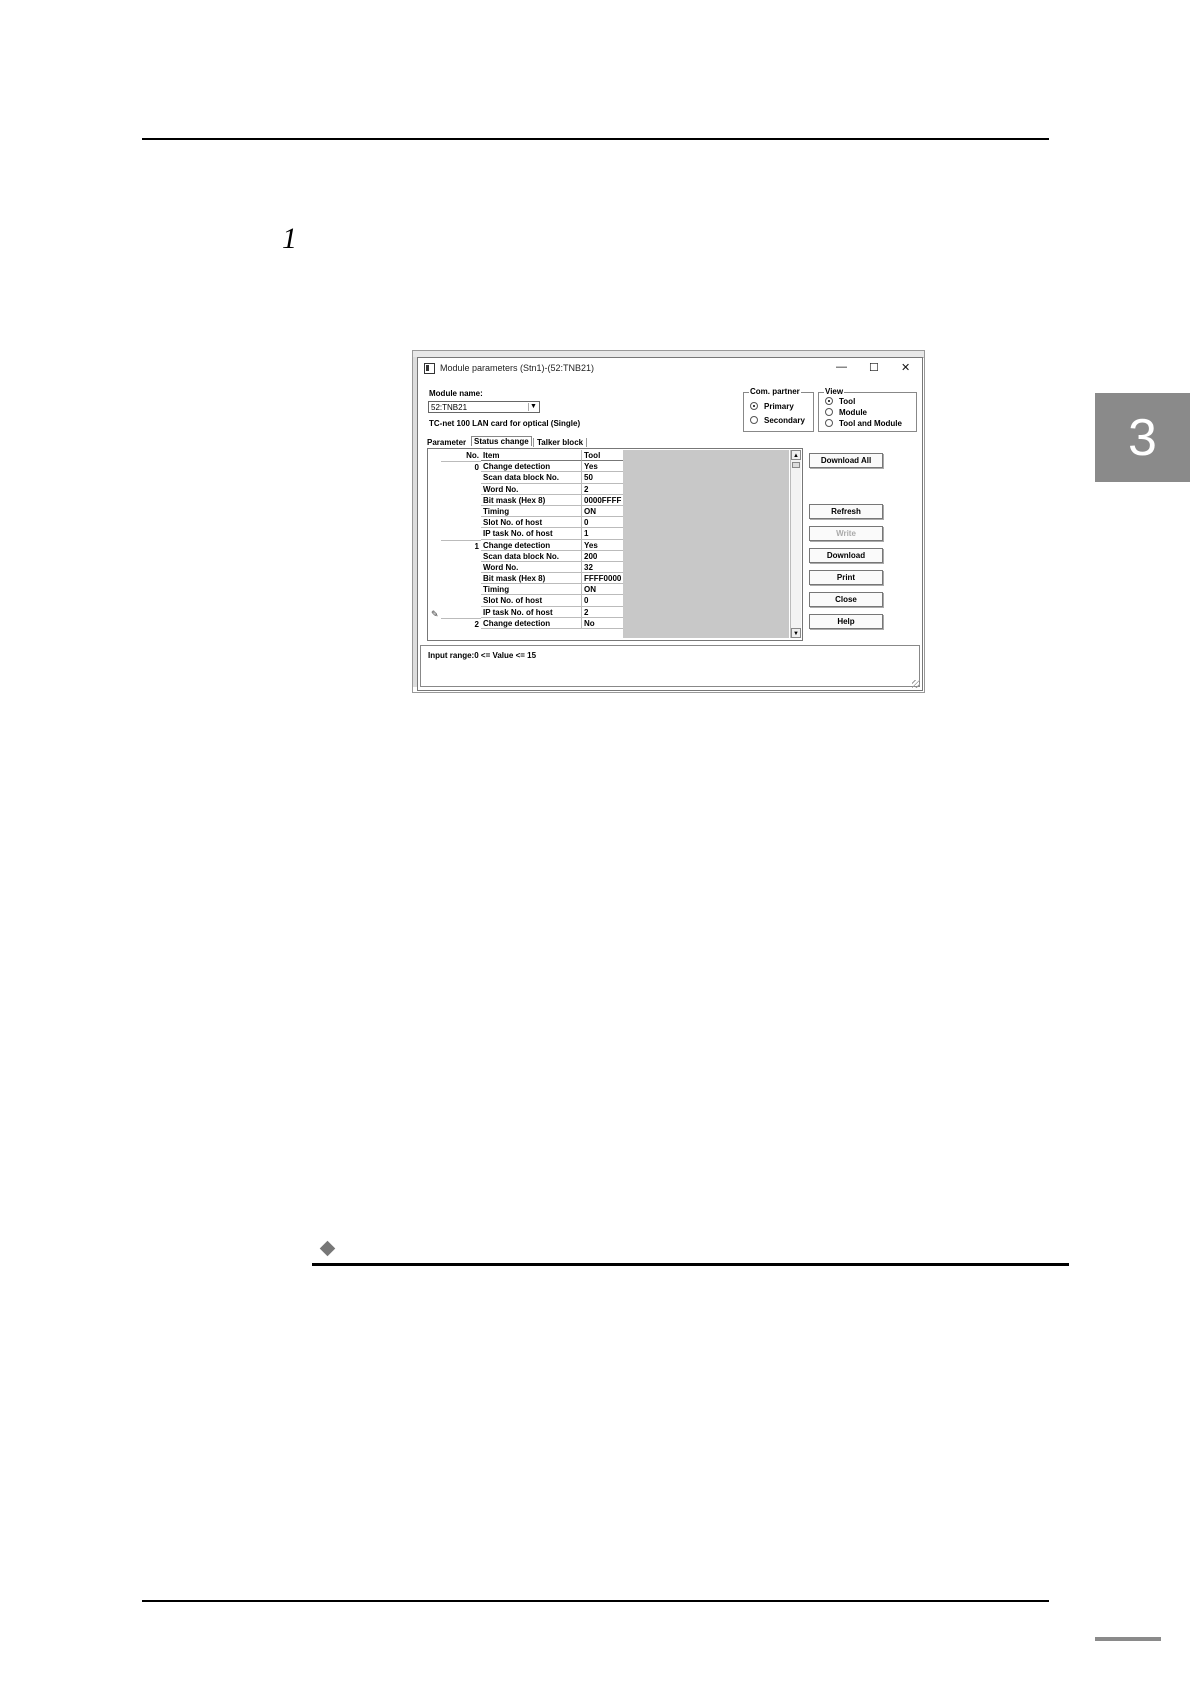 Image resolution: width=1190 pixels, height=1684 pixels. Describe the element at coordinates (533, 407) in the screenshot. I see `chevron-down-icon: ▼` at that location.